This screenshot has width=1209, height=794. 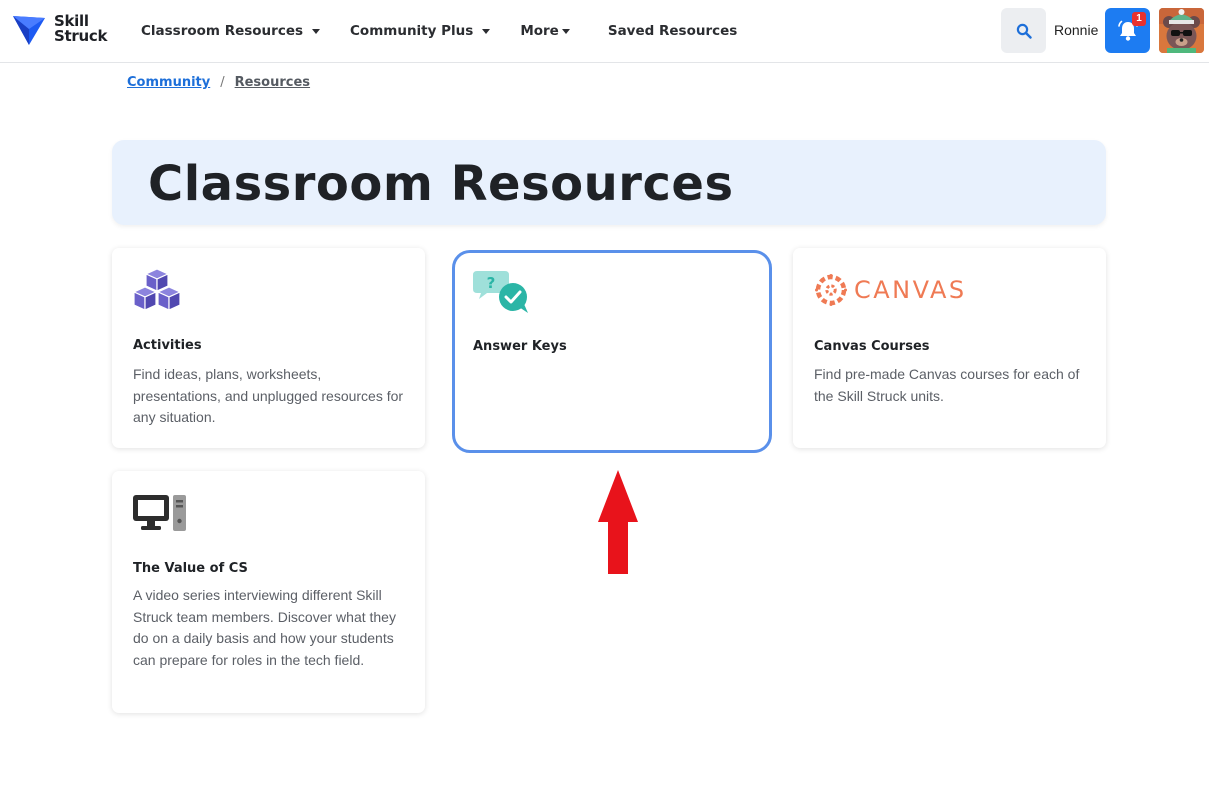 I want to click on logo-icon, so click(x=29, y=30).